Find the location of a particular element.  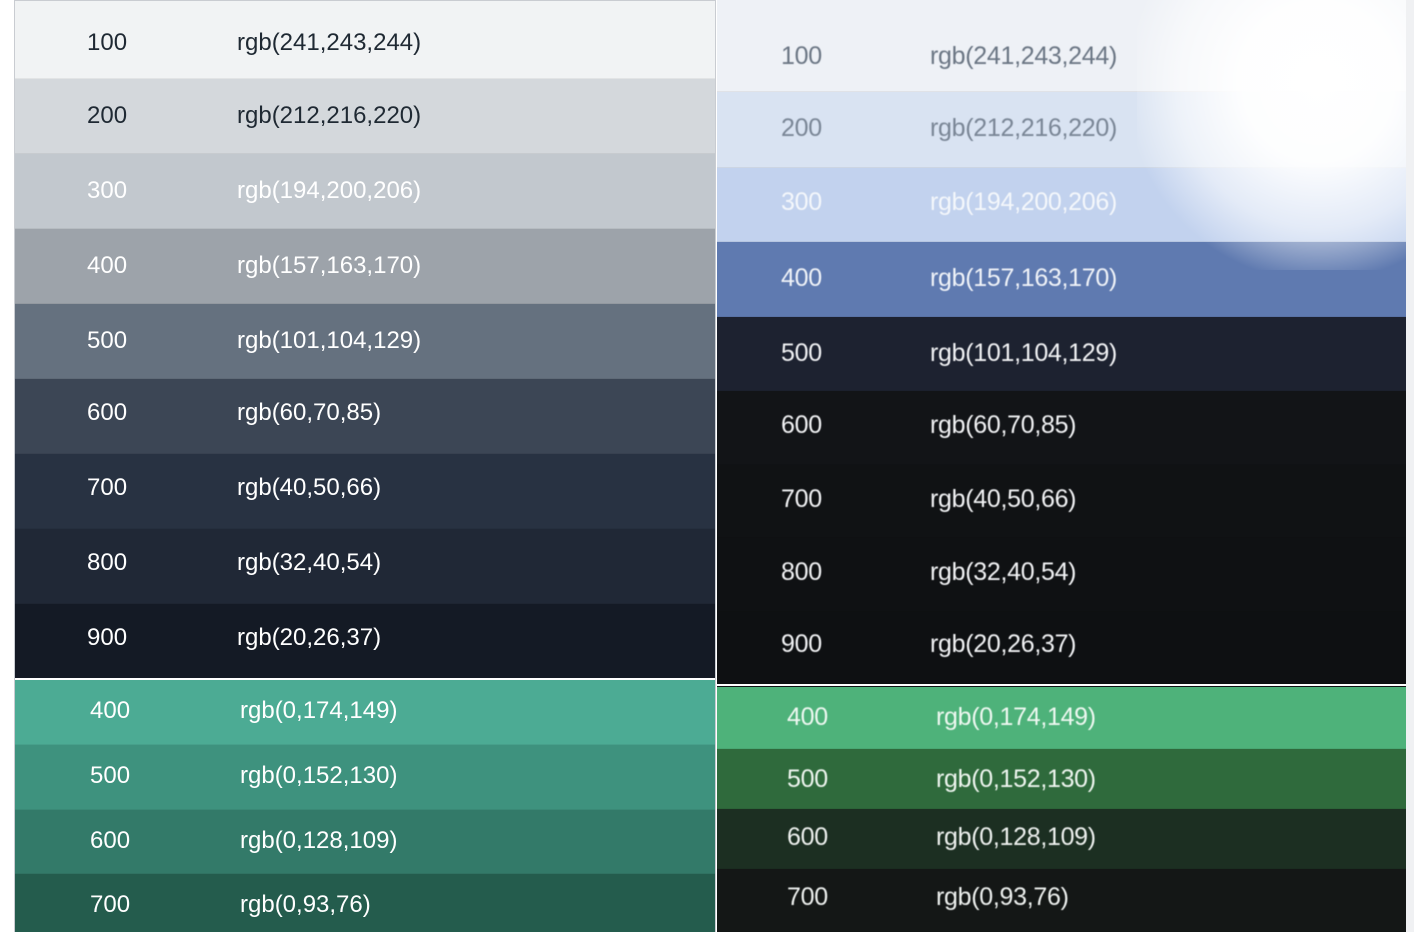

palette-divider is located at coordinates (1065, 685).